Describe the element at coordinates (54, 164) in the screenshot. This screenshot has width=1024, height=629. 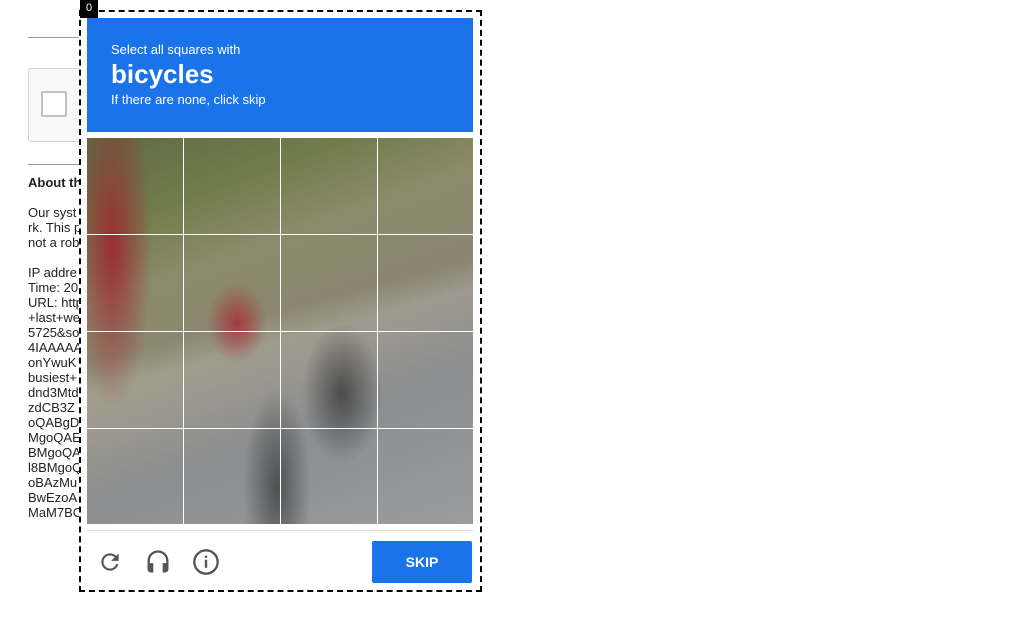
I see `divider-bottom` at that location.